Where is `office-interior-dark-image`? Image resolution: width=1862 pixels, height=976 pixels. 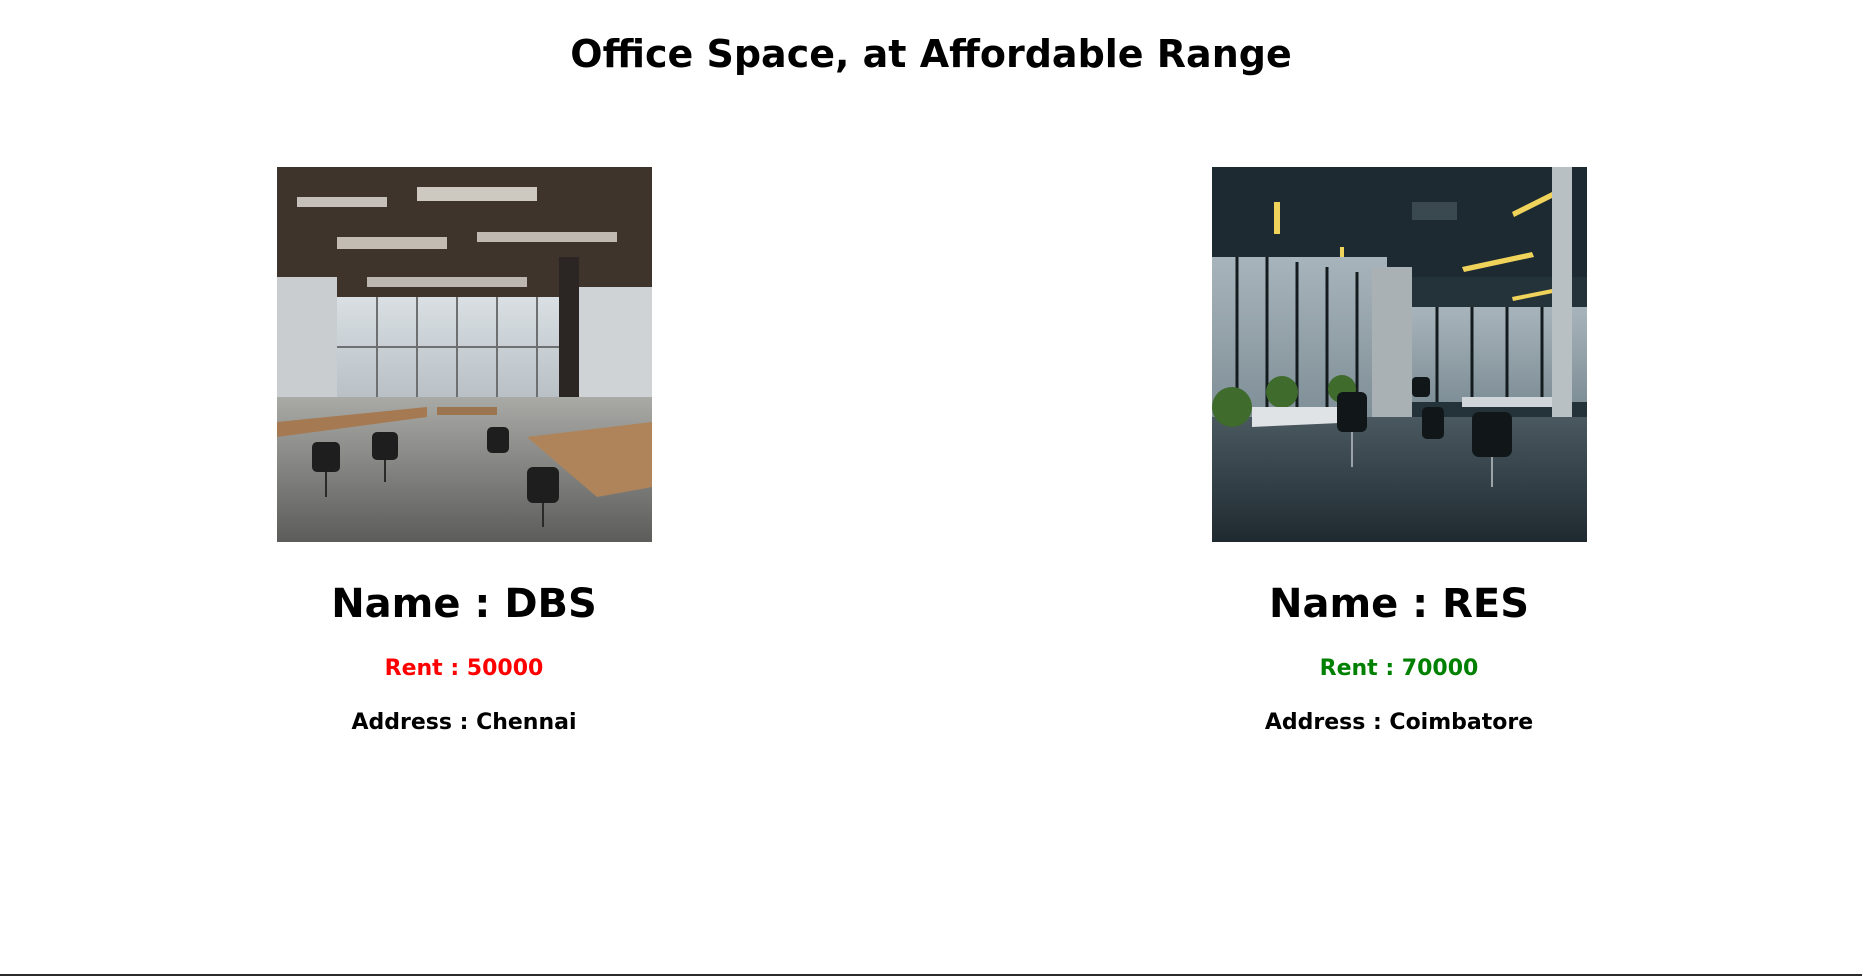 office-interior-dark-image is located at coordinates (1399, 354).